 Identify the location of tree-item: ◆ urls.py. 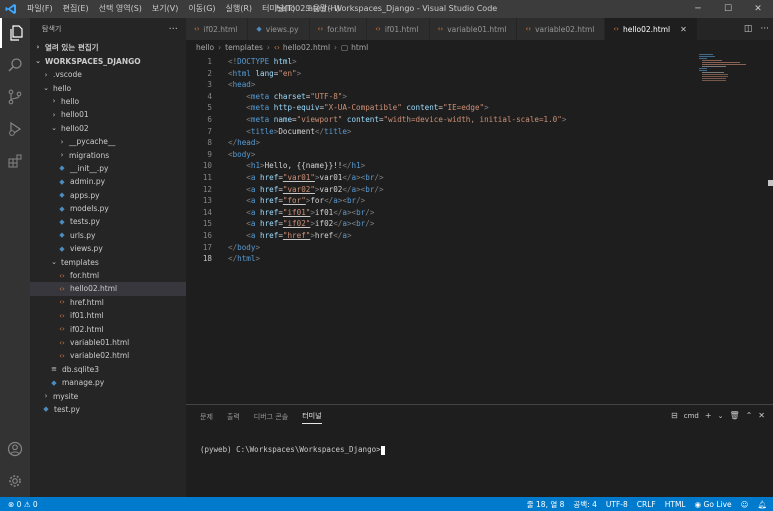
(108, 235).